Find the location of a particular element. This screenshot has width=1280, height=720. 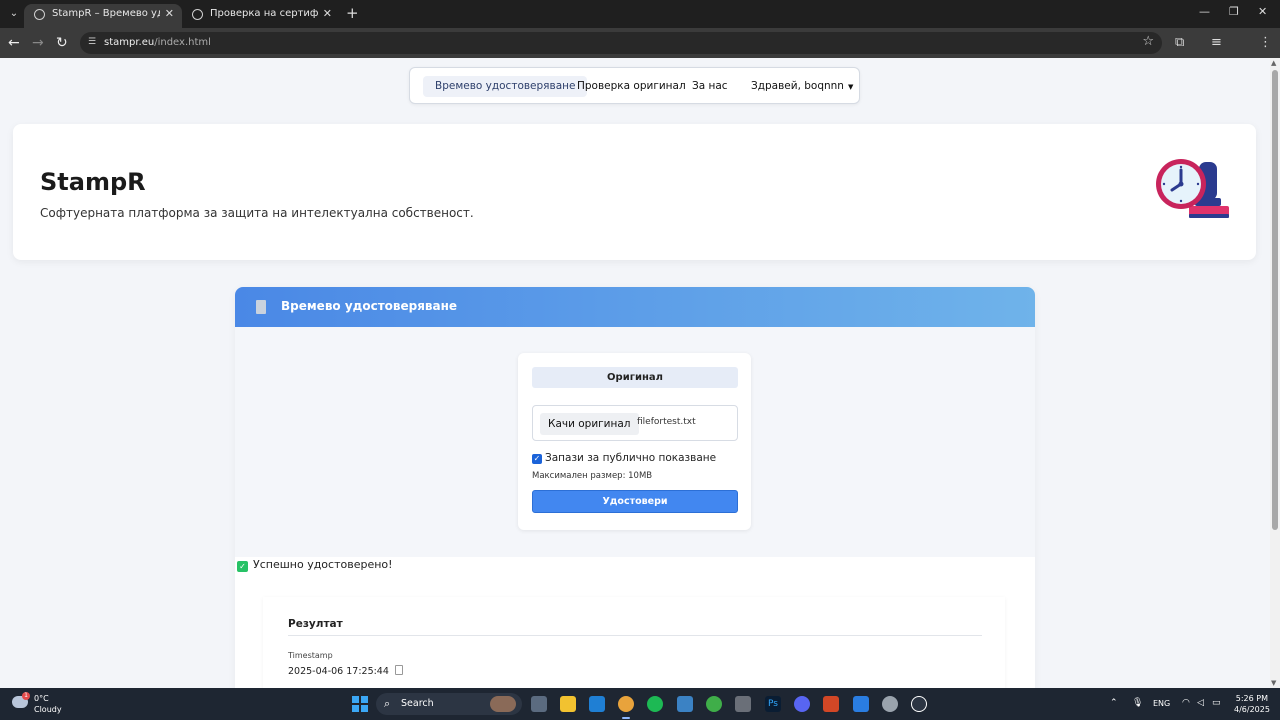

timestamp-text: 2025-04-06 17:25:44 is located at coordinates (338, 671).